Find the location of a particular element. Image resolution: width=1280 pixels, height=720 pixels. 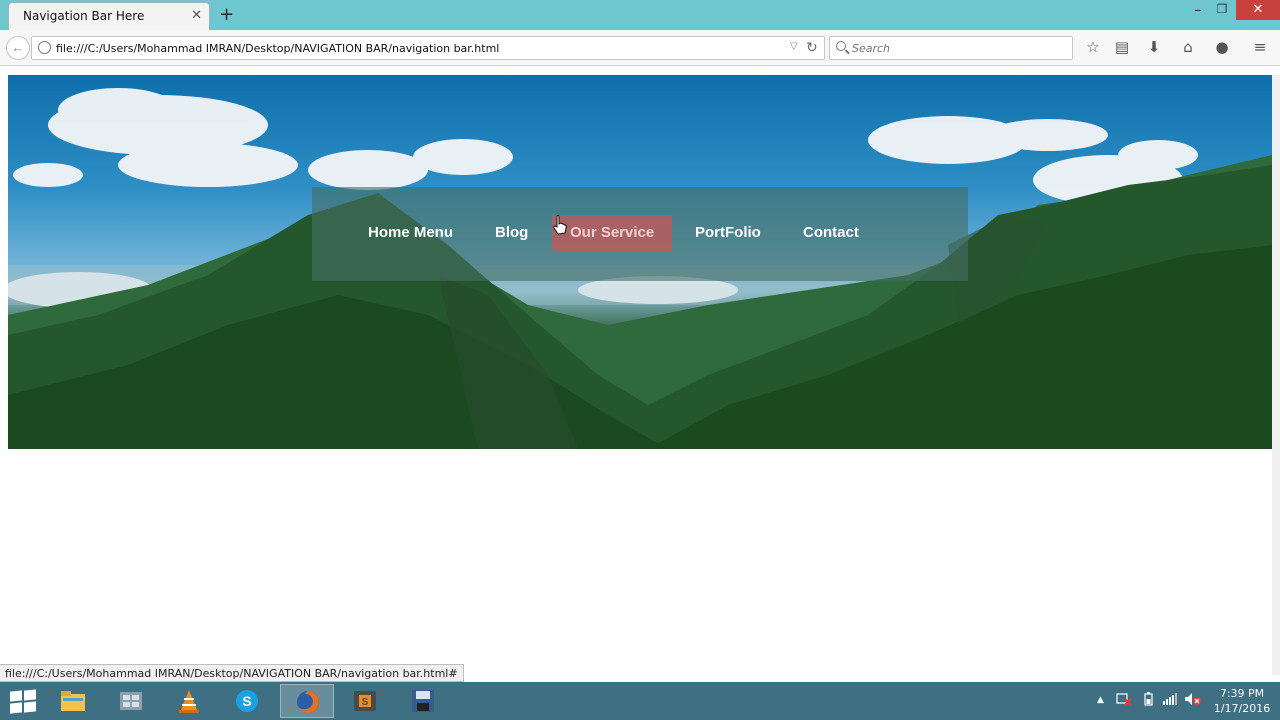

window-restore-button: ❐ is located at coordinates (1222, 11).